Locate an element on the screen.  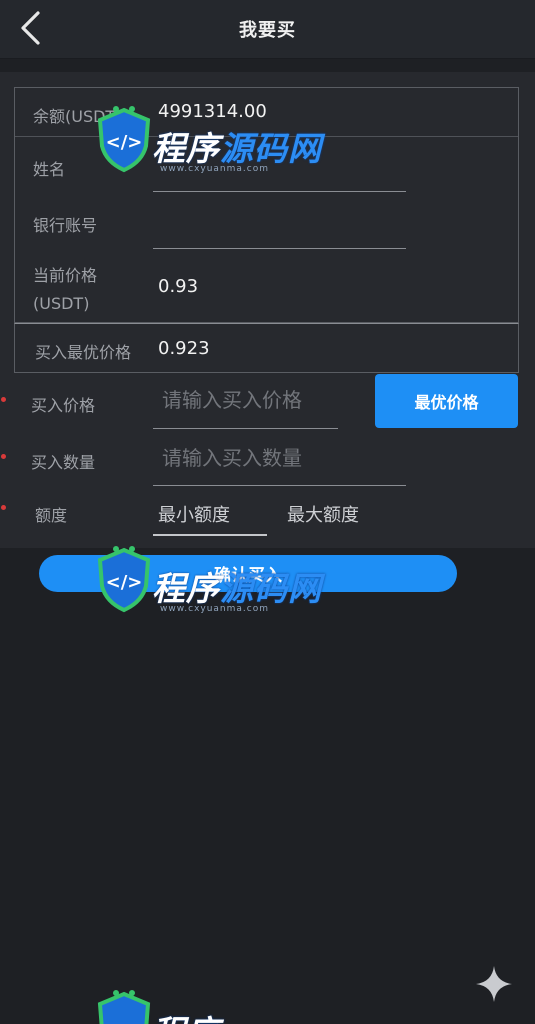
current-price-value: 0.93 is located at coordinates (178, 286).